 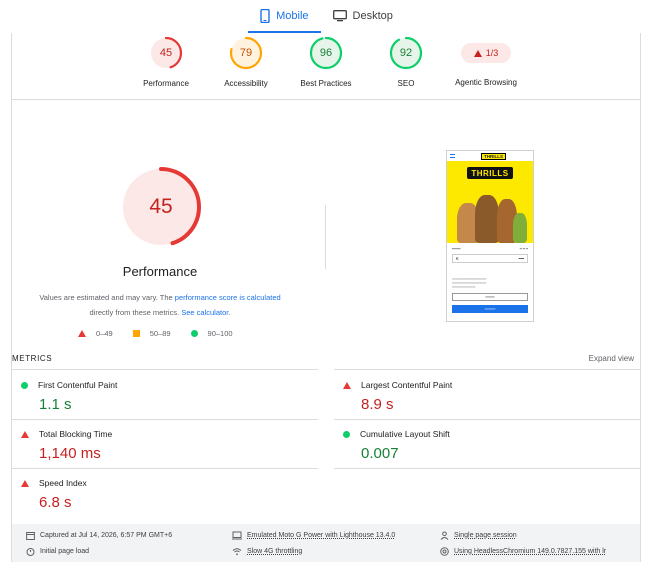 I want to click on preview-line: ━ ━ ━, so click(x=523, y=249).